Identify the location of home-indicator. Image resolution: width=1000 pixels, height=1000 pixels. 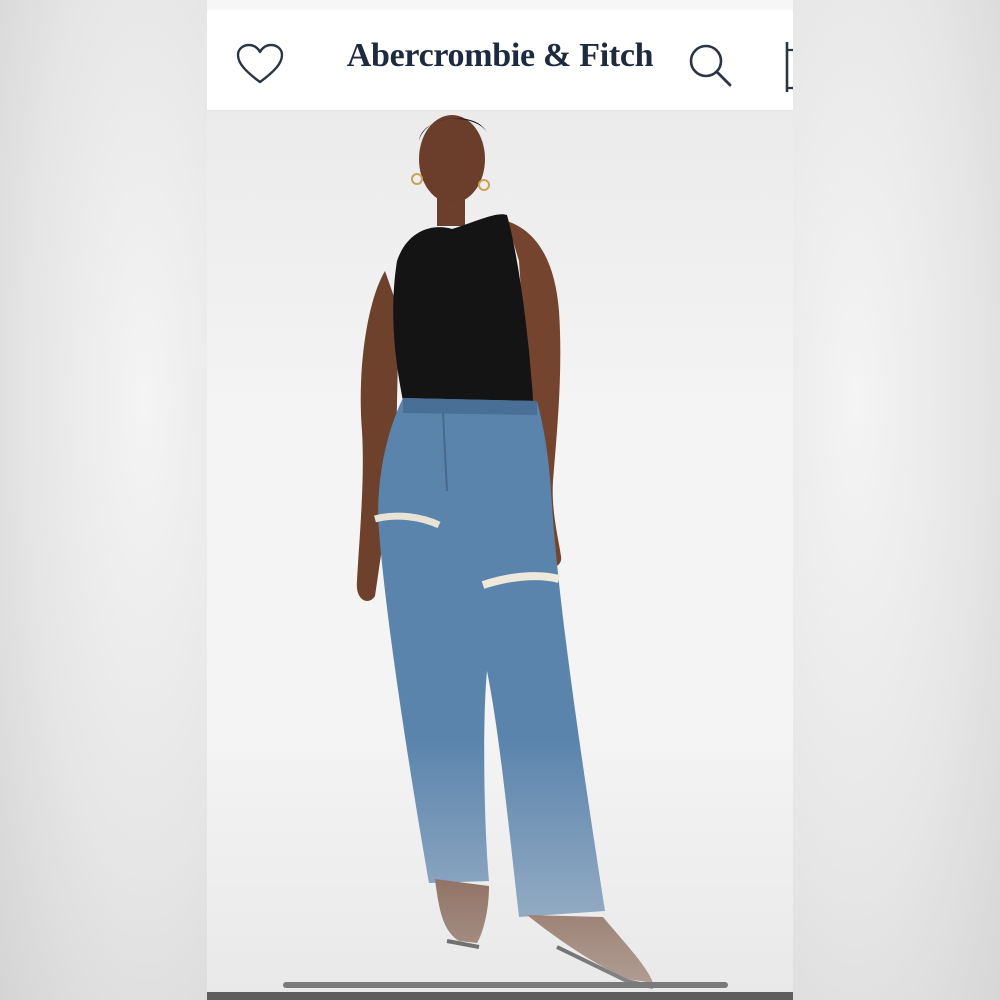
(505, 985).